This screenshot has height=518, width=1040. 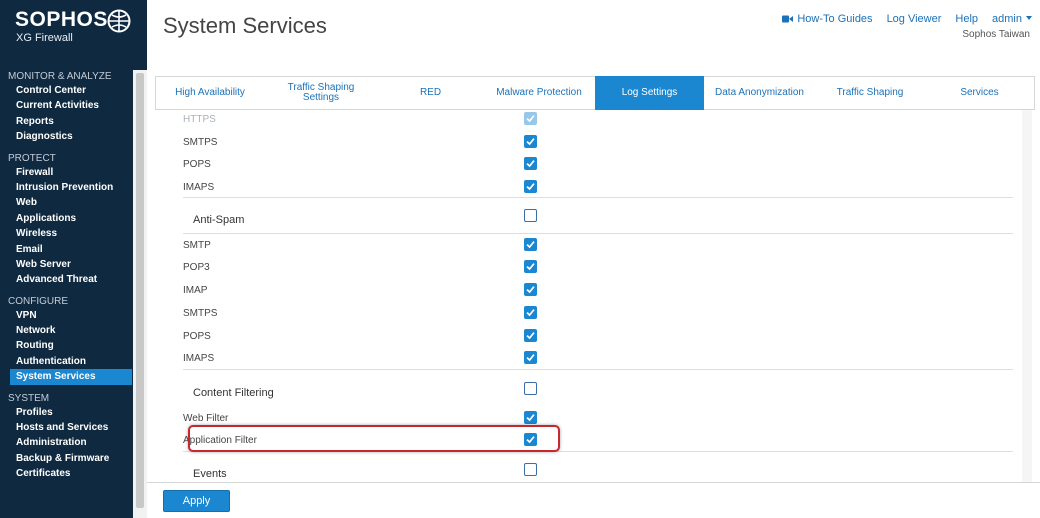 I want to click on sidebar-item-email: Email, so click(x=66, y=249).